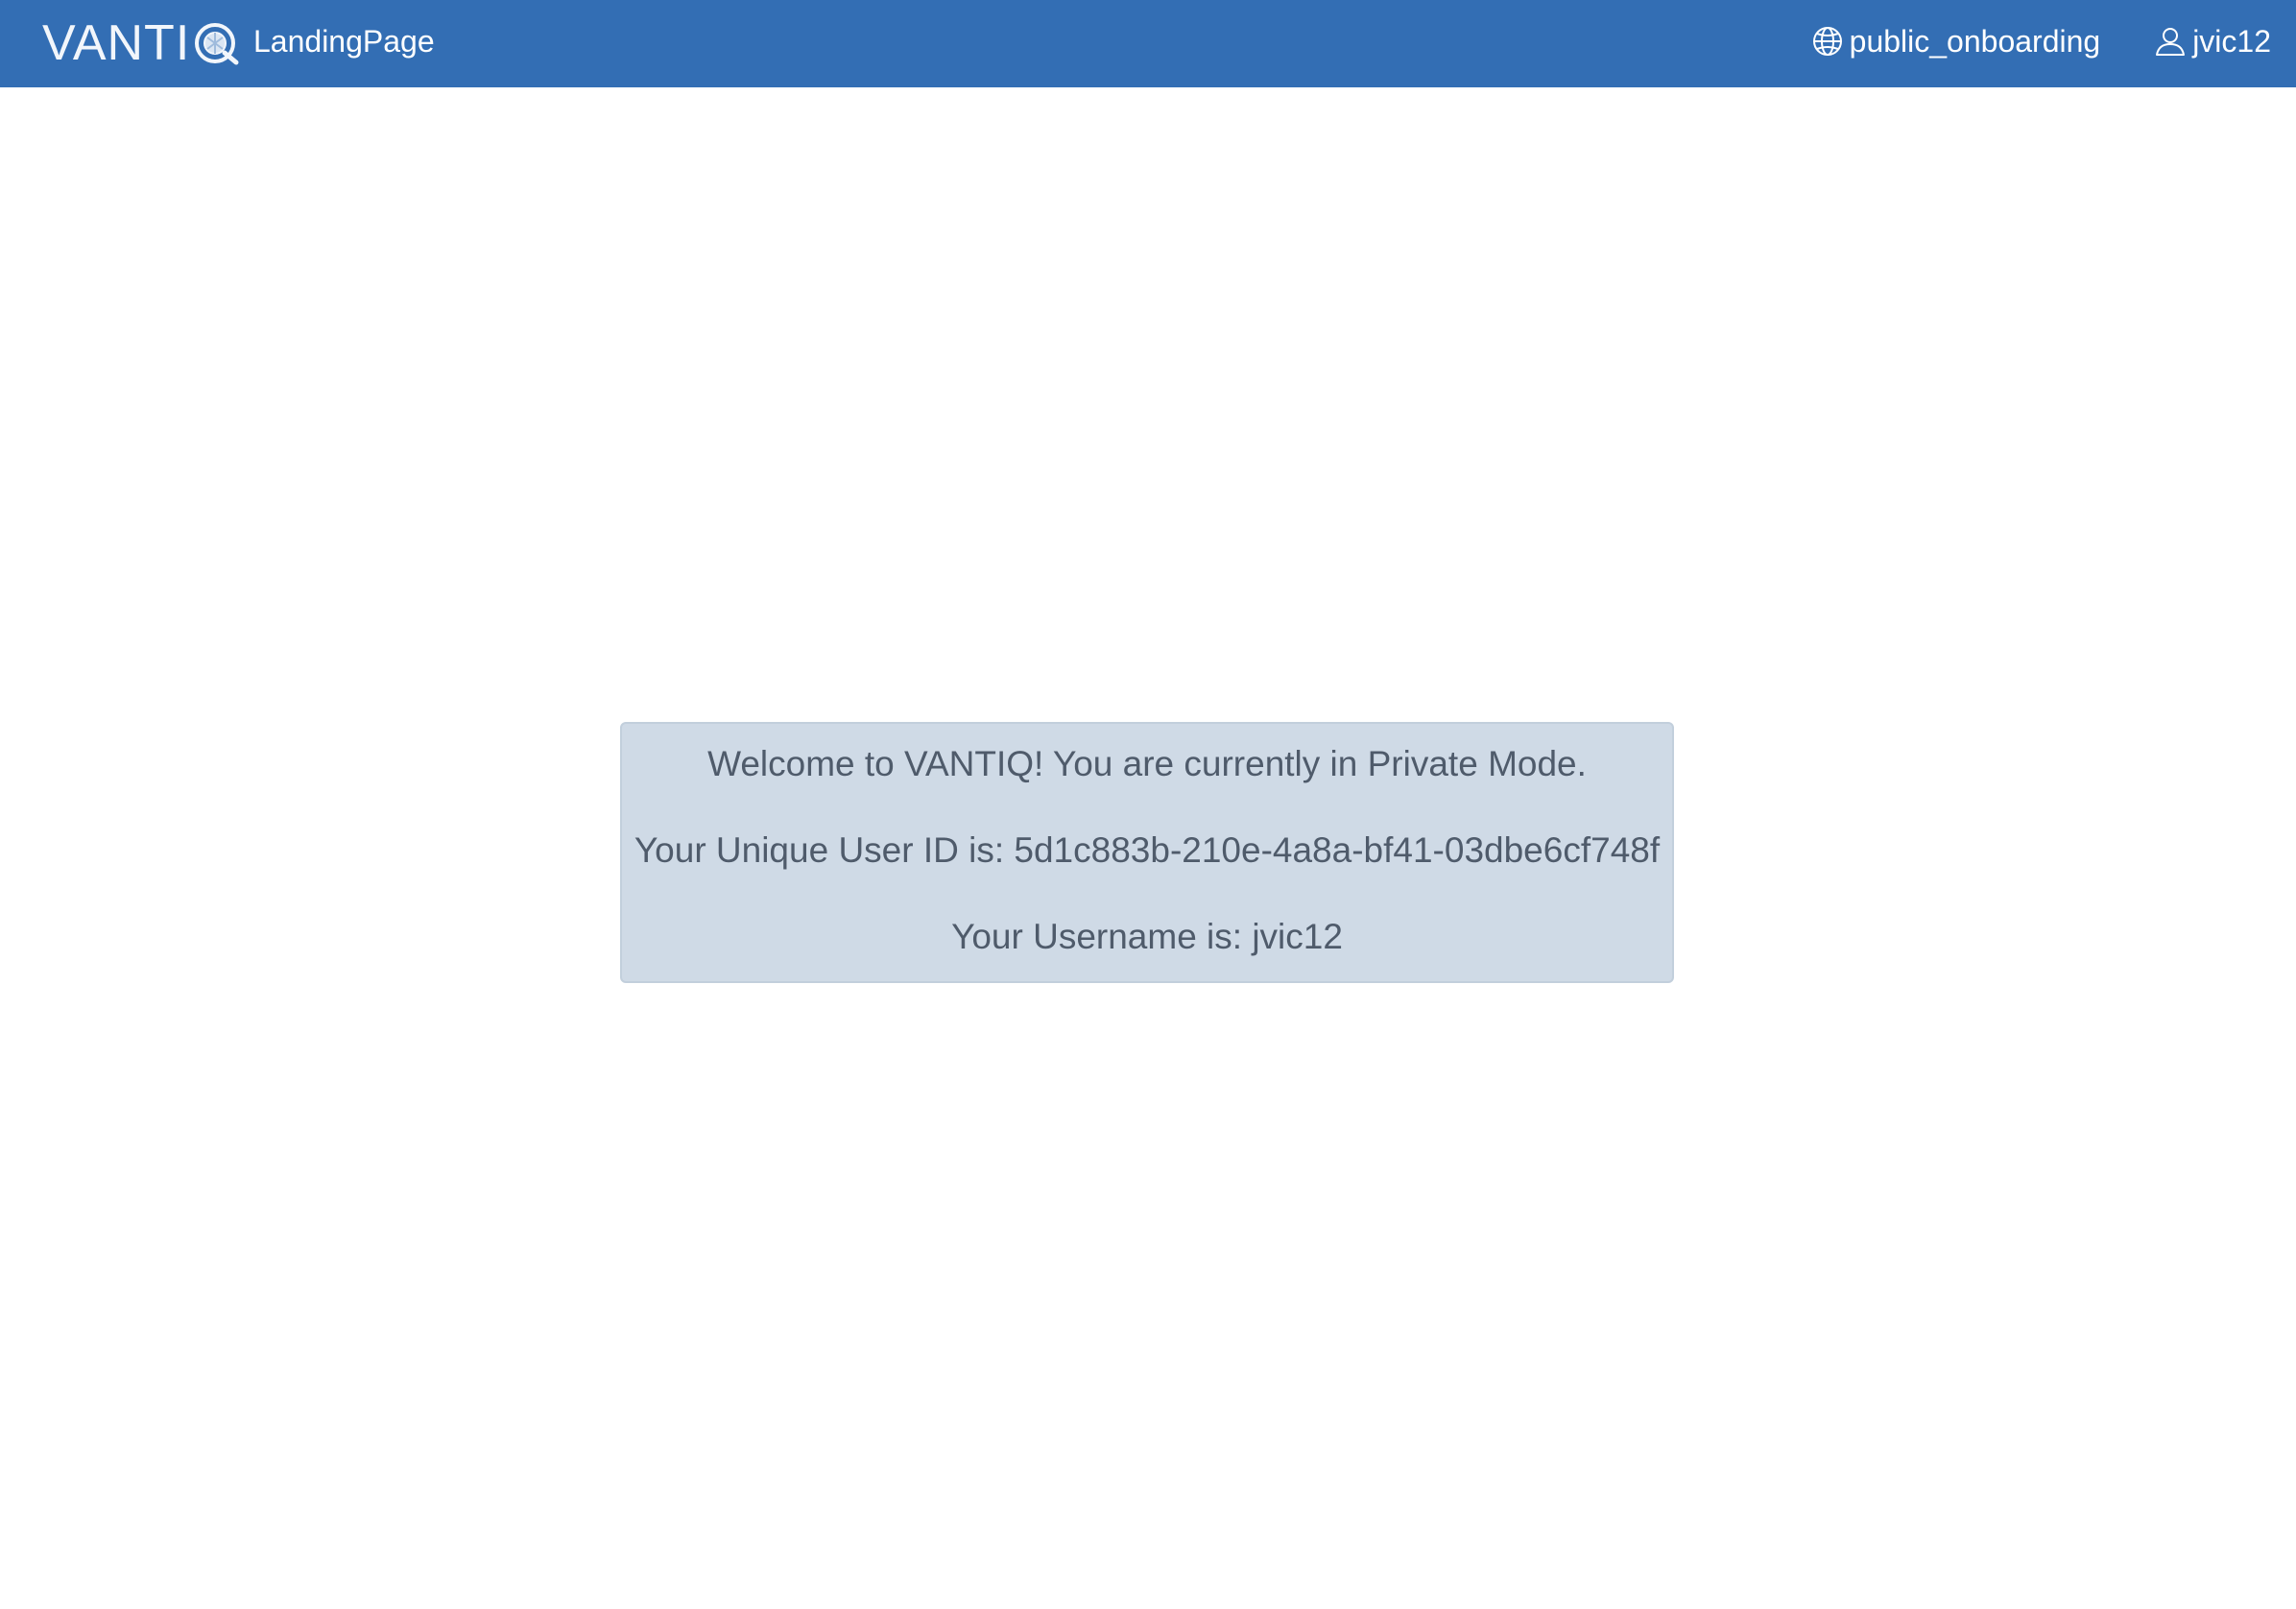 The width and height of the screenshot is (2296, 1609). What do you see at coordinates (1147, 936) in the screenshot?
I see `username-message: Your Username is: jvic12` at bounding box center [1147, 936].